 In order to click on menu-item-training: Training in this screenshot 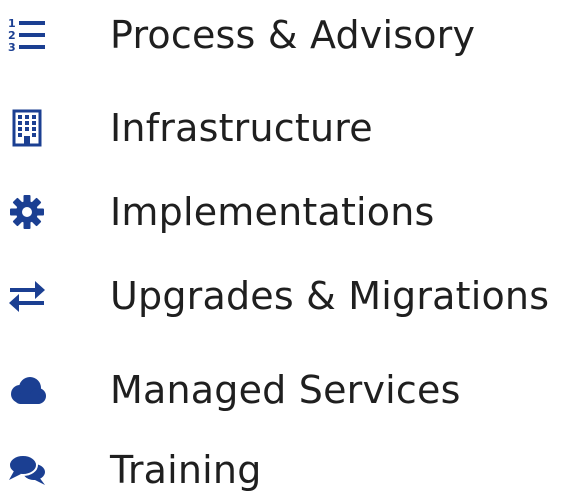, I will do `click(285, 470)`.